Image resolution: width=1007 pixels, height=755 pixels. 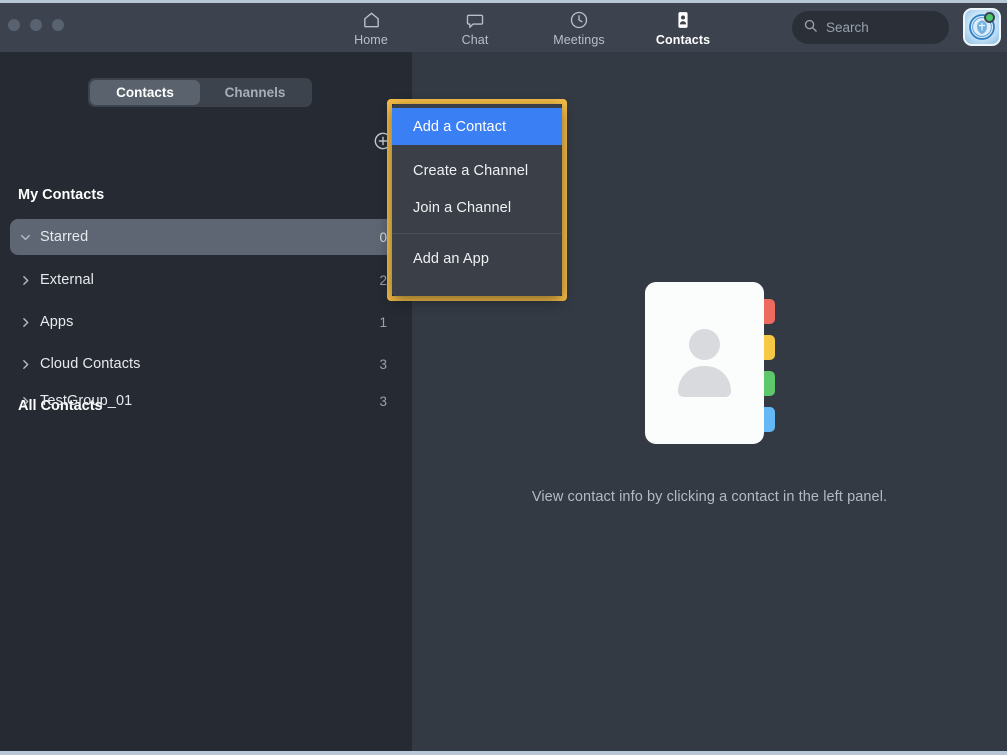 I want to click on person-body, so click(x=704, y=381).